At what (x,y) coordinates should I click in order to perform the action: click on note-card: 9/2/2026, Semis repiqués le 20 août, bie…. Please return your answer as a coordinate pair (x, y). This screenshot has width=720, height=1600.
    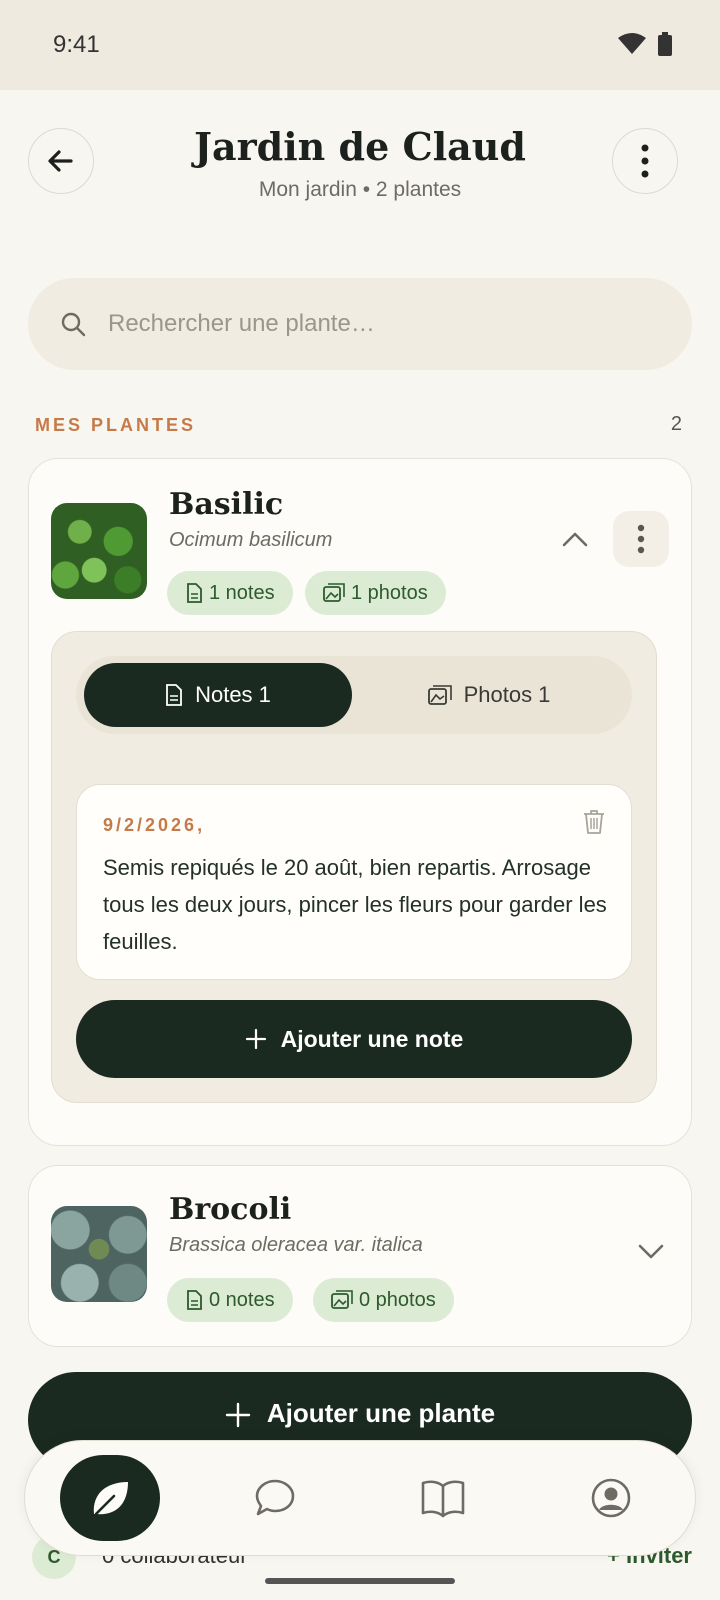
    Looking at the image, I should click on (354, 882).